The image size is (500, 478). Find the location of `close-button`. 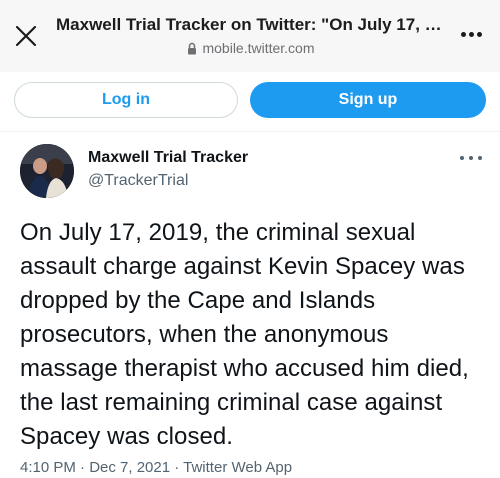

close-button is located at coordinates (26, 36).